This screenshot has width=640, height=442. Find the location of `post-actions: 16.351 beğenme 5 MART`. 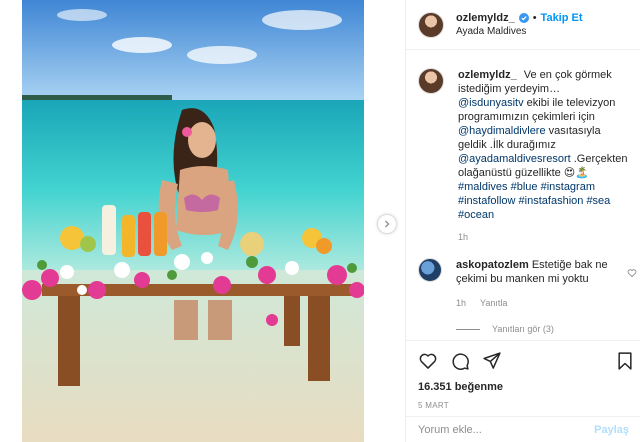

post-actions: 16.351 beğenme 5 MART is located at coordinates (523, 375).